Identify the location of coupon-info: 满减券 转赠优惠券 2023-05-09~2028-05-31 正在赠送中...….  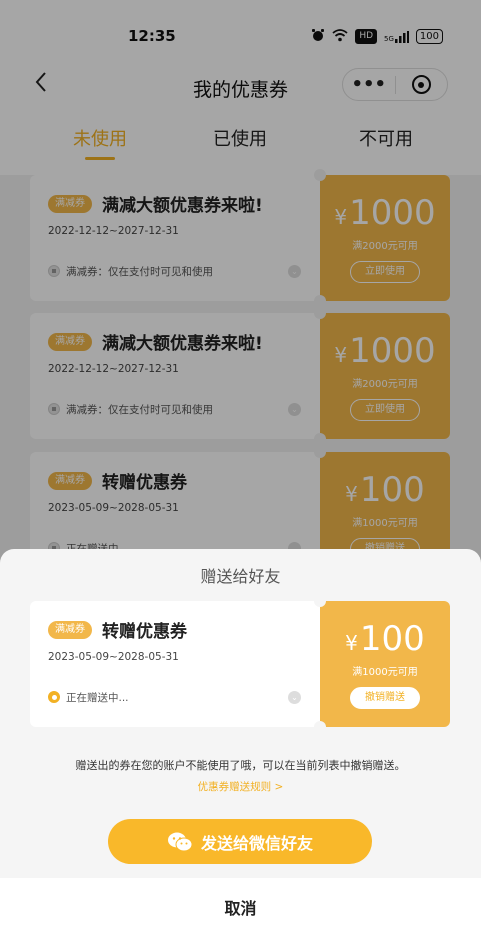
(175, 664).